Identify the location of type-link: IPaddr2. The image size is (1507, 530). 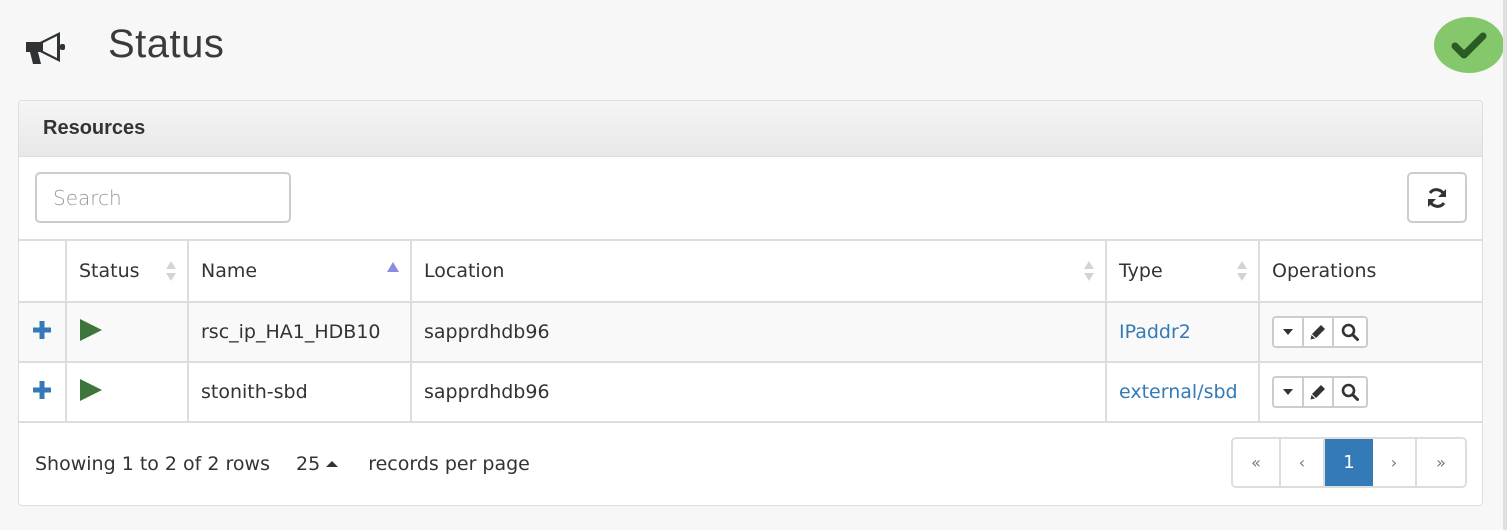
(1155, 332).